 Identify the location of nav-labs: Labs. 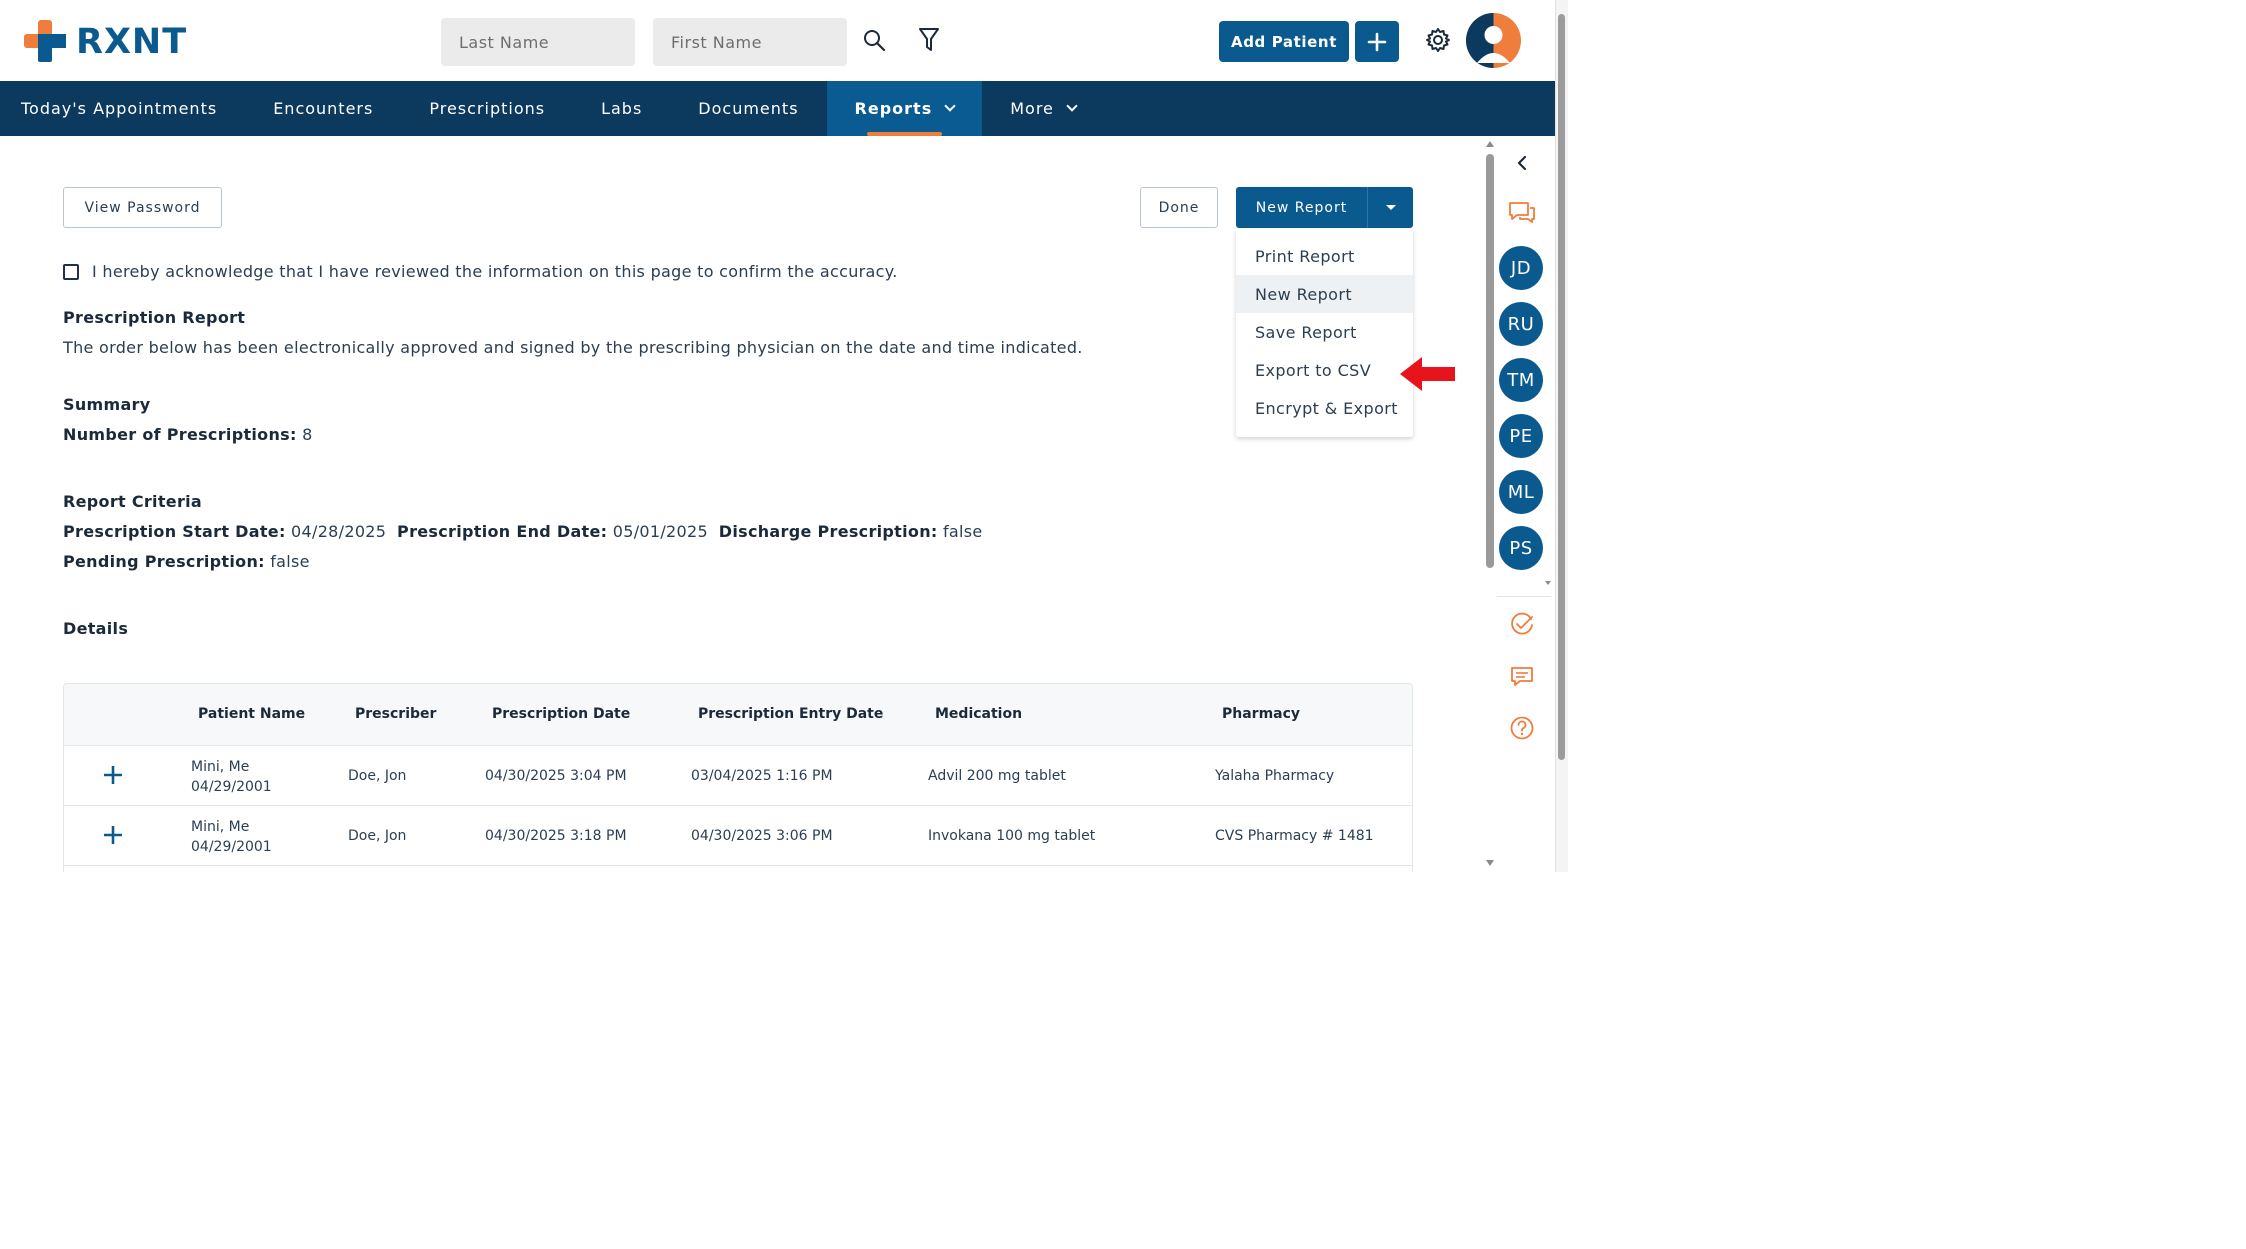
(621, 108).